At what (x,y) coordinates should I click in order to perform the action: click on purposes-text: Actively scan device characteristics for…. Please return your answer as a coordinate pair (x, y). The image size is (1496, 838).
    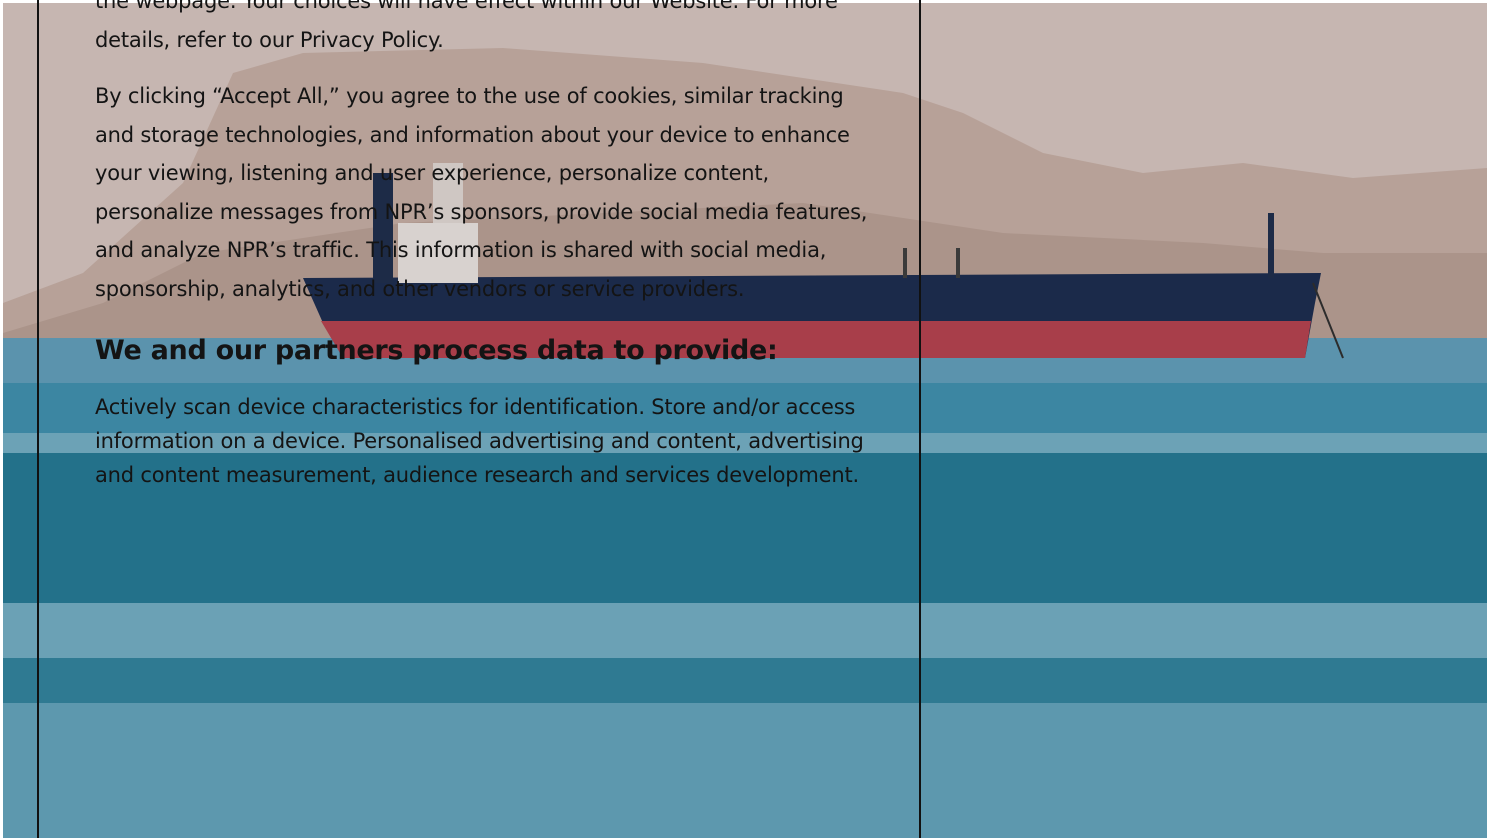
    Looking at the image, I should click on (479, 441).